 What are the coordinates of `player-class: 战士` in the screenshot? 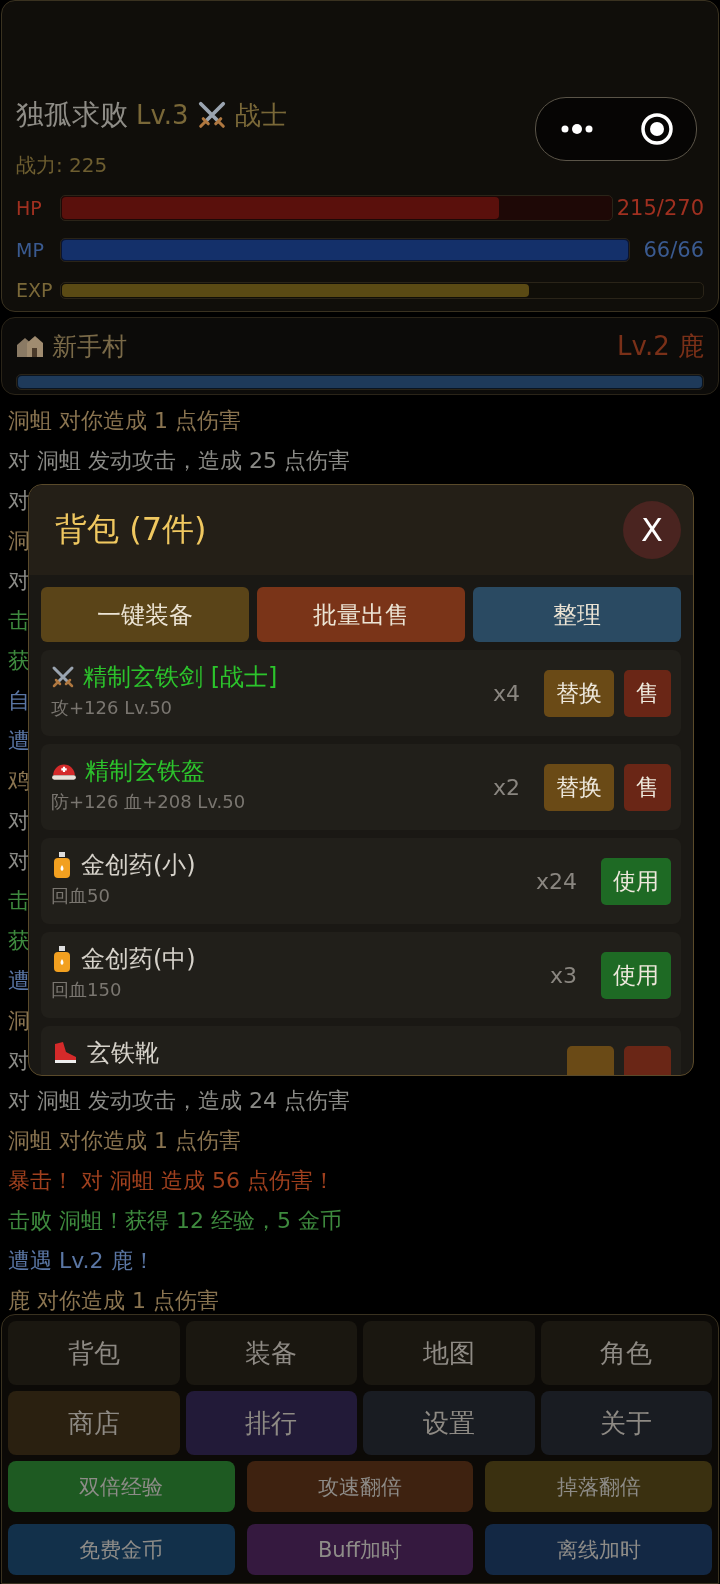 It's located at (260, 115).